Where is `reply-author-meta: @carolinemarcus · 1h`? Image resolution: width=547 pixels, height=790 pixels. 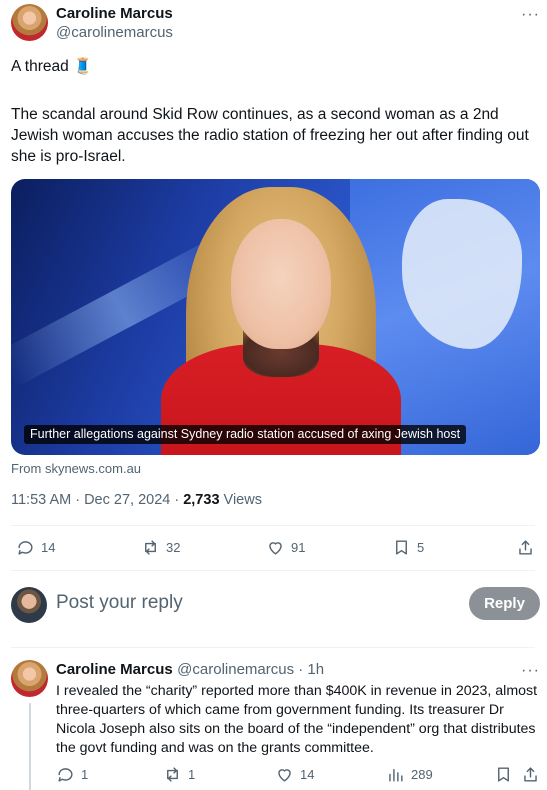
reply-author-meta: @carolinemarcus · 1h is located at coordinates (250, 669).